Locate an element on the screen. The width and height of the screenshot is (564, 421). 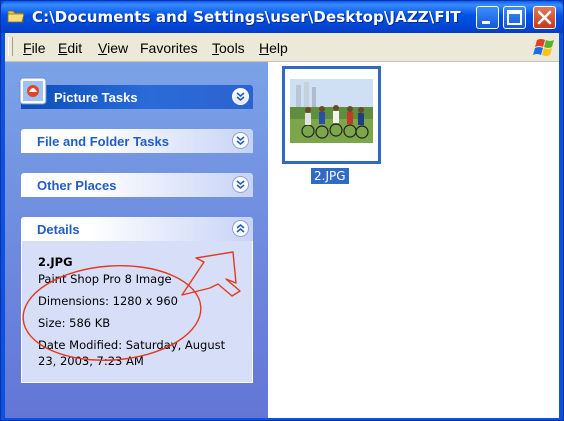
other-places-panel: Other Places is located at coordinates (137, 185).